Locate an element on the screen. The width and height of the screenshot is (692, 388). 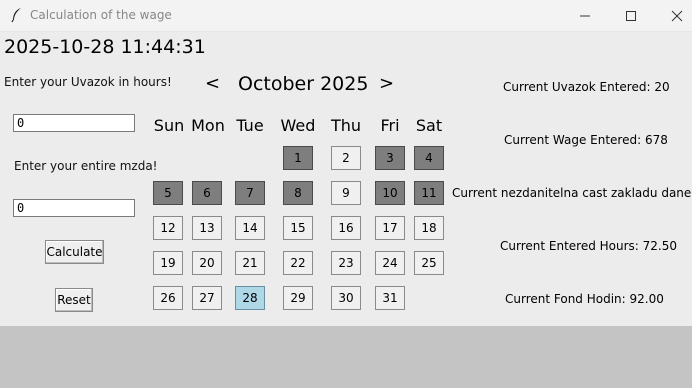
calendar-day-5: 5 is located at coordinates (168, 193).